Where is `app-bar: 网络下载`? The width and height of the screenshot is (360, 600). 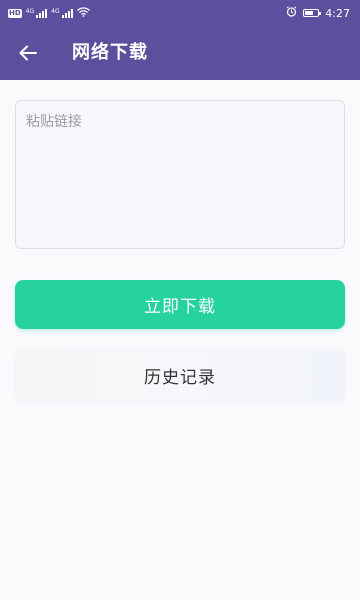
app-bar: 网络下载 is located at coordinates (180, 53).